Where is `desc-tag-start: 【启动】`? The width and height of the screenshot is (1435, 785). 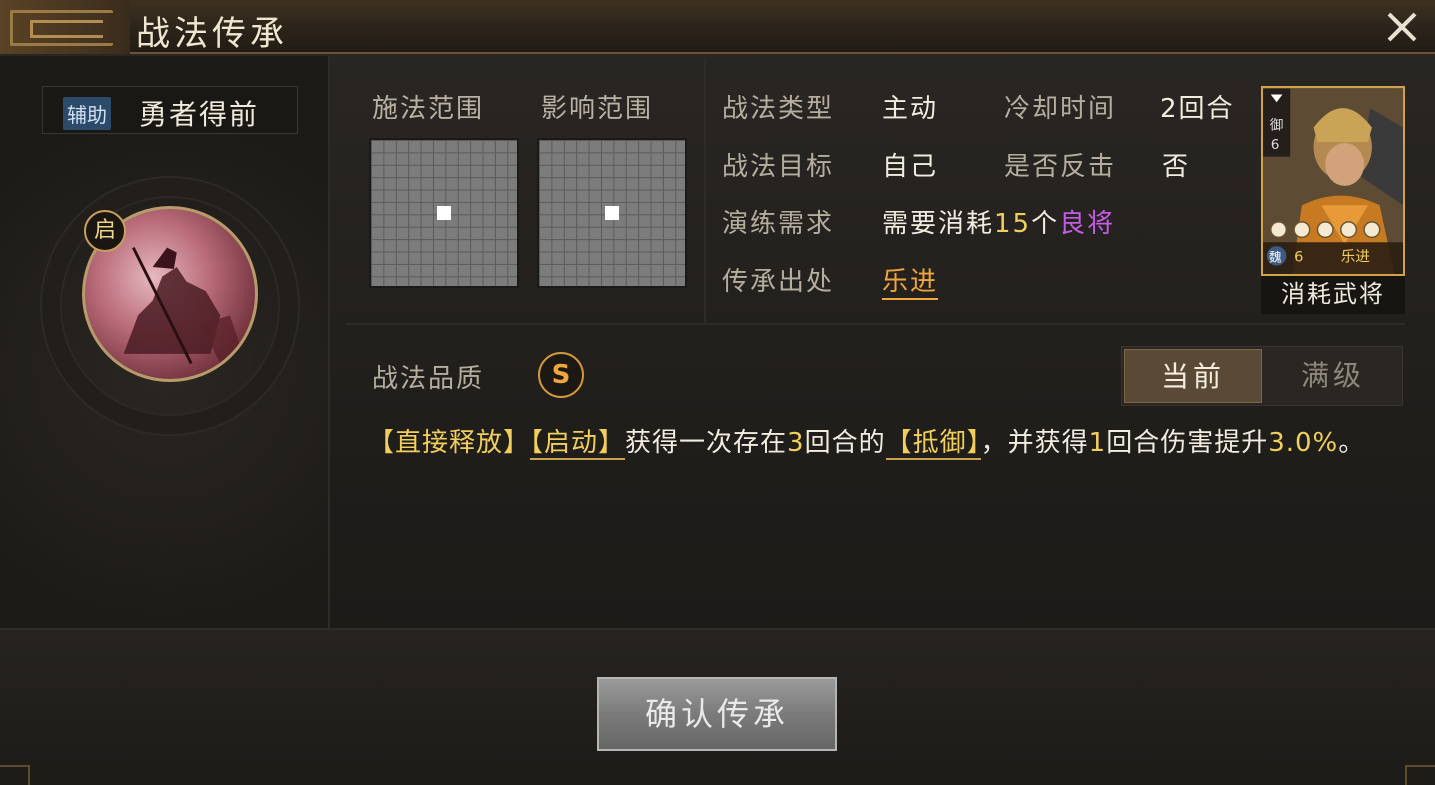
desc-tag-start: 【启动】 is located at coordinates (578, 444).